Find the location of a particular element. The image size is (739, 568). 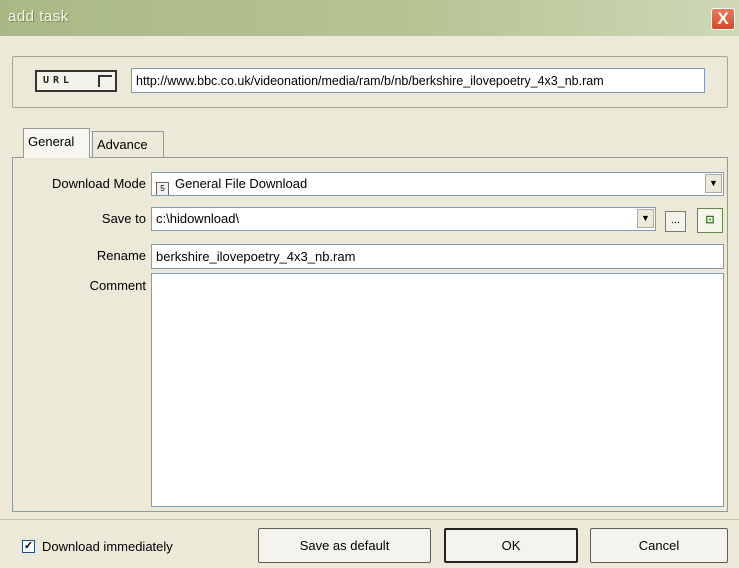

window-title: add task is located at coordinates (38, 16).